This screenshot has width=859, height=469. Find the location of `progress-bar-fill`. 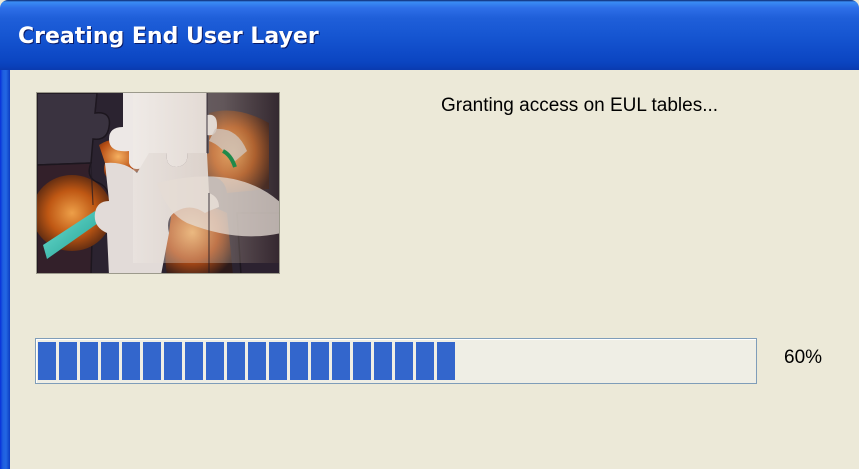

progress-bar-fill is located at coordinates (246, 361).